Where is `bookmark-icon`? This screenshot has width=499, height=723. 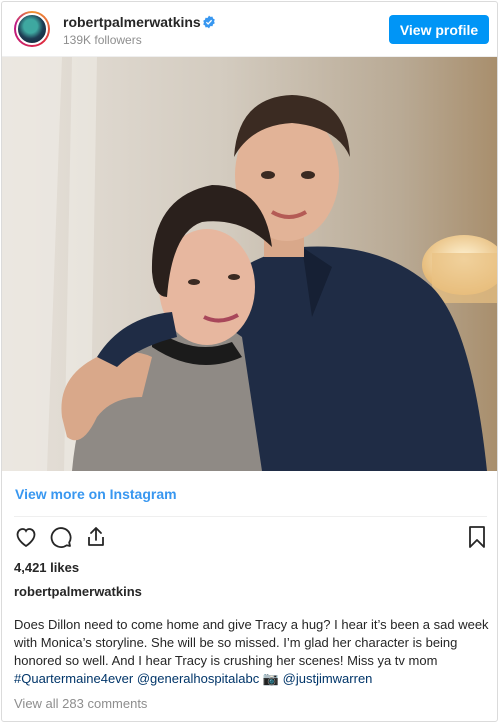
bookmark-icon is located at coordinates (477, 537).